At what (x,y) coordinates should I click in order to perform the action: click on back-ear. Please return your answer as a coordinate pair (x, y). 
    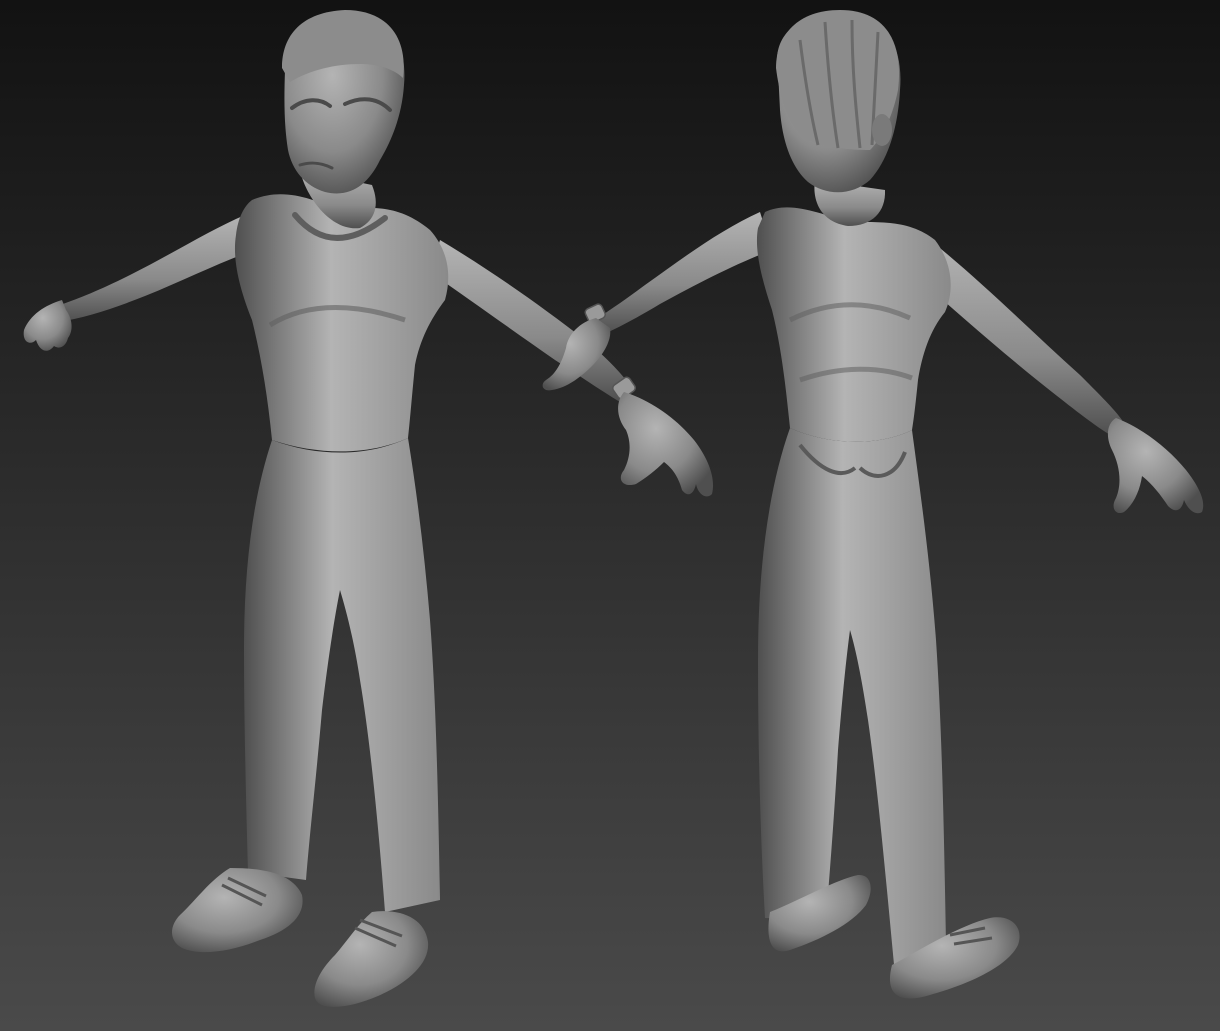
    Looking at the image, I should click on (882, 130).